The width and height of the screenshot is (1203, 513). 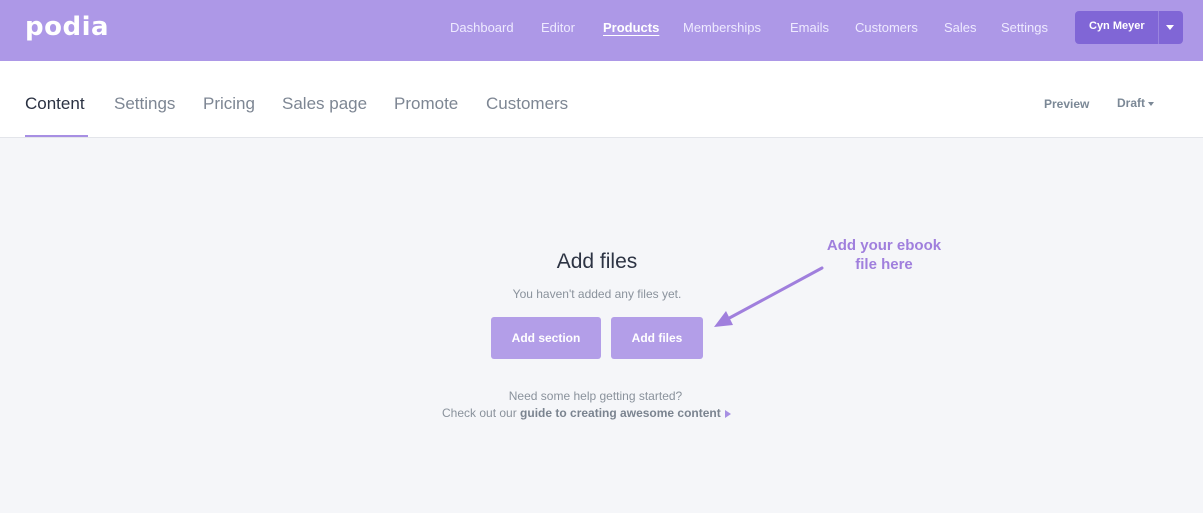 What do you see at coordinates (144, 104) in the screenshot?
I see `tab-settings: Settings` at bounding box center [144, 104].